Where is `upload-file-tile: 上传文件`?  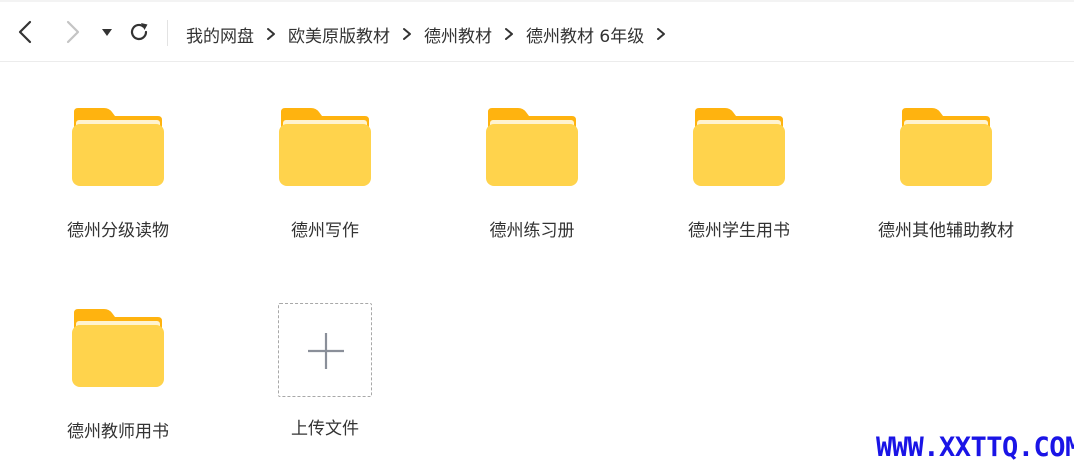 upload-file-tile: 上传文件 is located at coordinates (325, 371).